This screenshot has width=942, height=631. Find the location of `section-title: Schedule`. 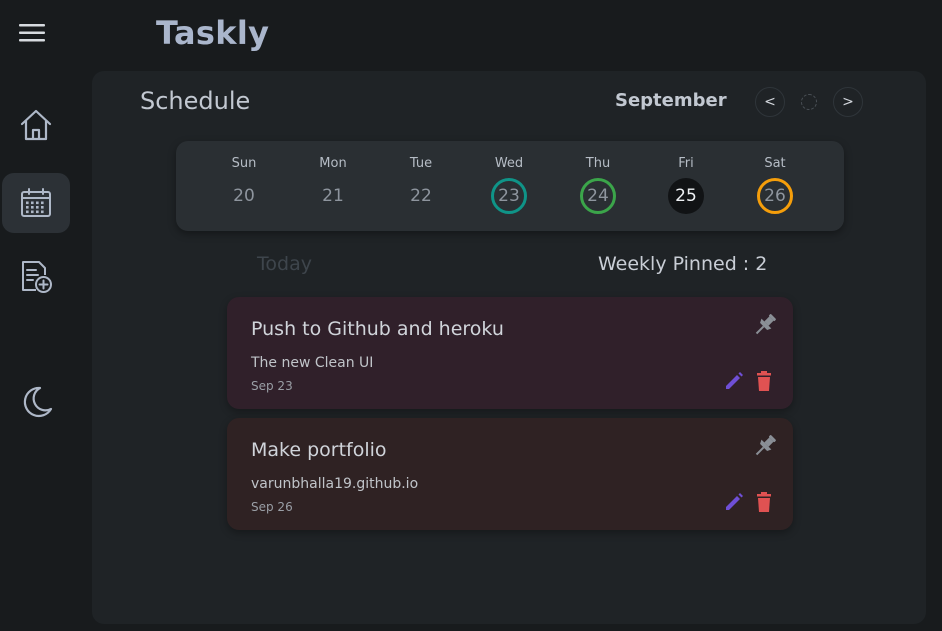

section-title: Schedule is located at coordinates (195, 101).